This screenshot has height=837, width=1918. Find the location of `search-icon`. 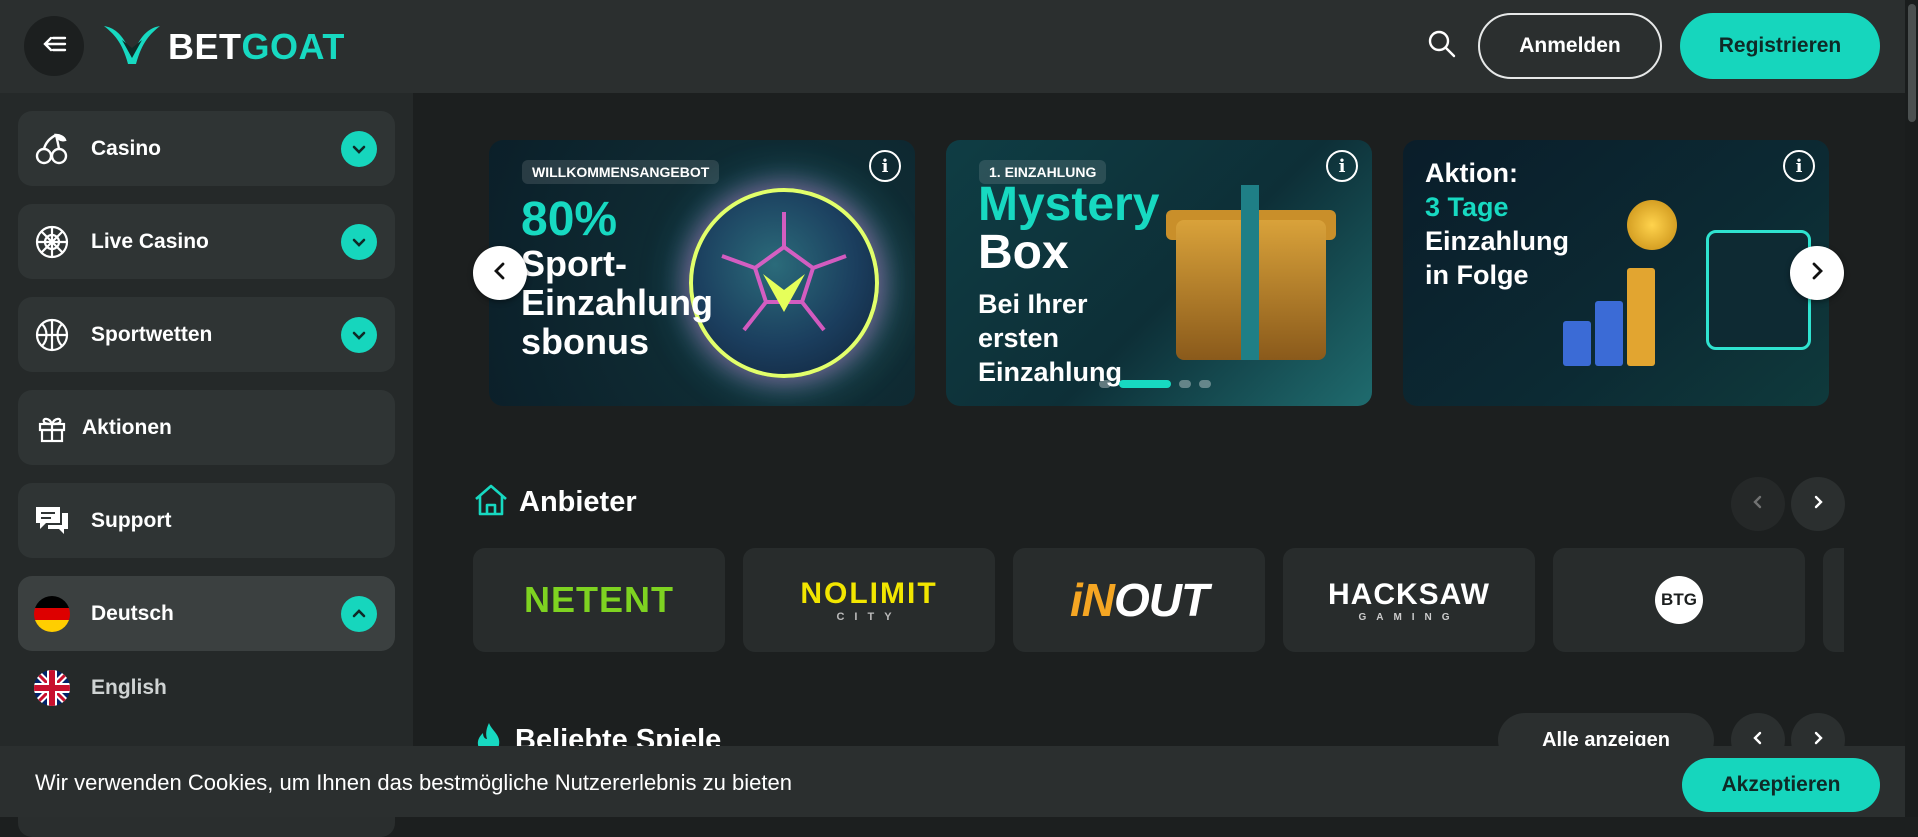

search-icon is located at coordinates (1442, 46).